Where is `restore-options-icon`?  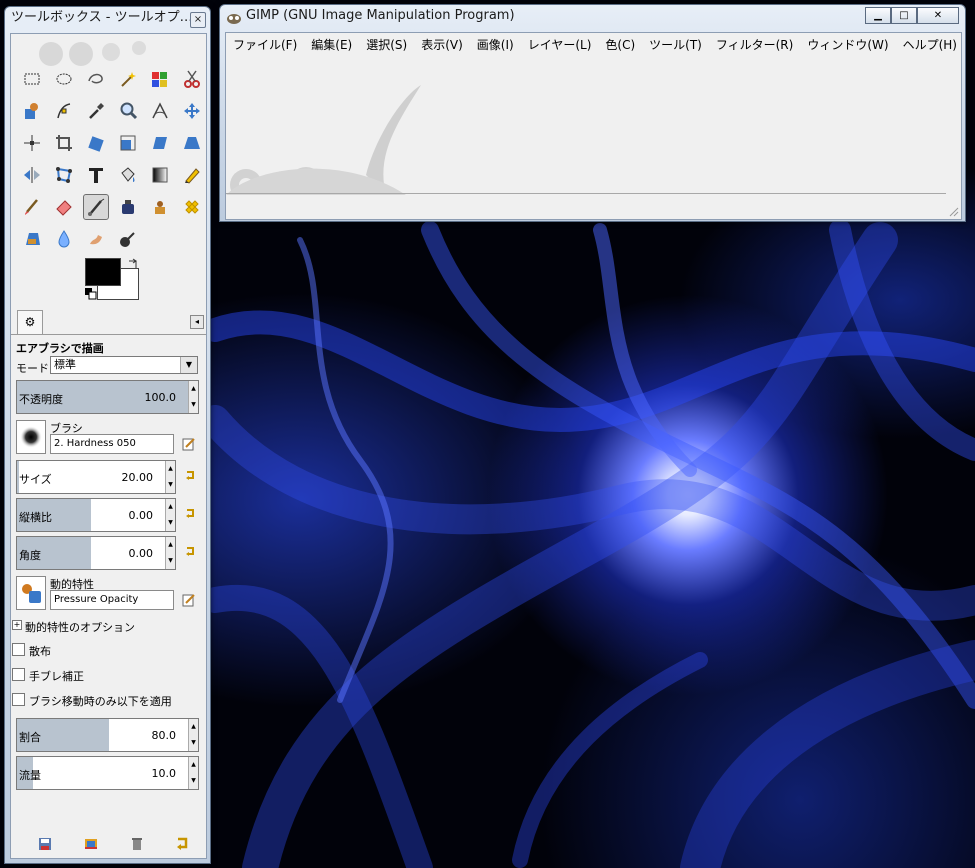
restore-options-icon is located at coordinates (91, 844).